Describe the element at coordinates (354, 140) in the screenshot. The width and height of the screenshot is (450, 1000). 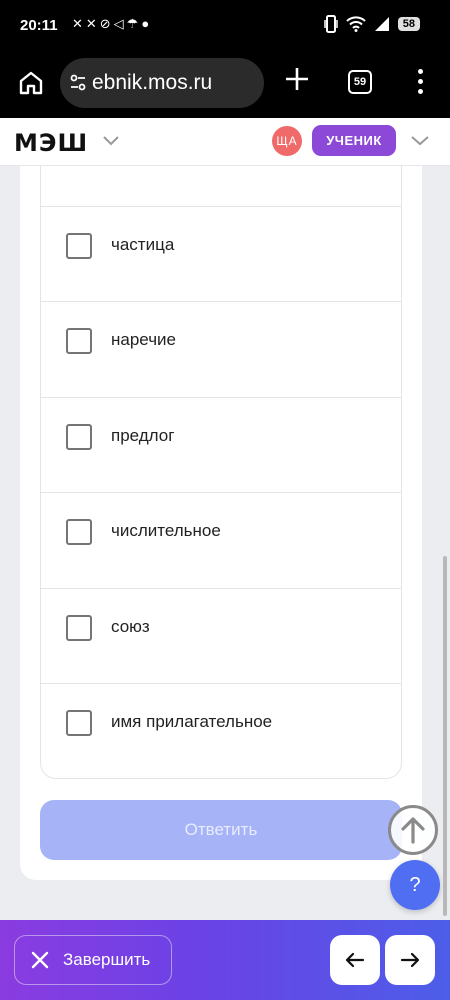
I see `role-badge: УЧЕНИК` at that location.